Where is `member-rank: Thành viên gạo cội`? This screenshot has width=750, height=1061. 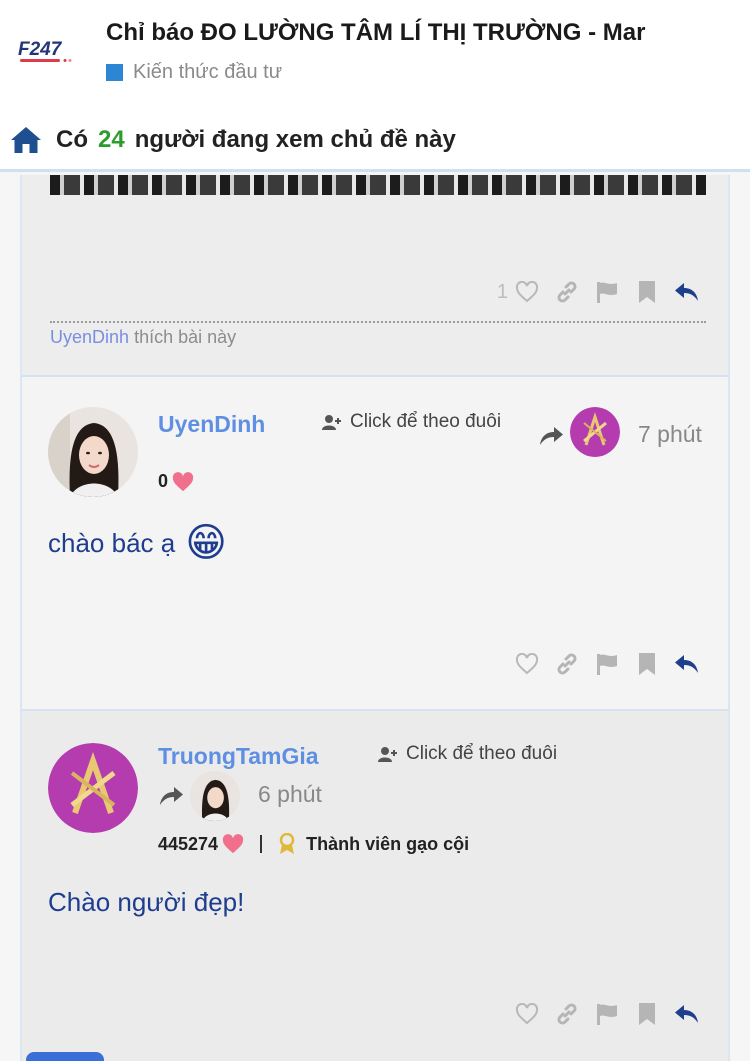 member-rank: Thành viên gạo cội is located at coordinates (388, 843).